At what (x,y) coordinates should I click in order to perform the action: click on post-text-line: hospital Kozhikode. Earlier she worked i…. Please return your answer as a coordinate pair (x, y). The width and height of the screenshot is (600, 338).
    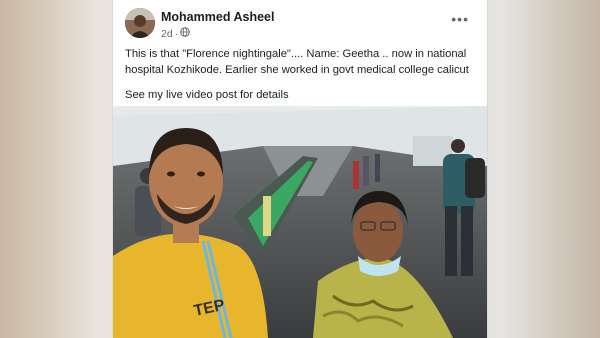
    Looking at the image, I should click on (297, 70).